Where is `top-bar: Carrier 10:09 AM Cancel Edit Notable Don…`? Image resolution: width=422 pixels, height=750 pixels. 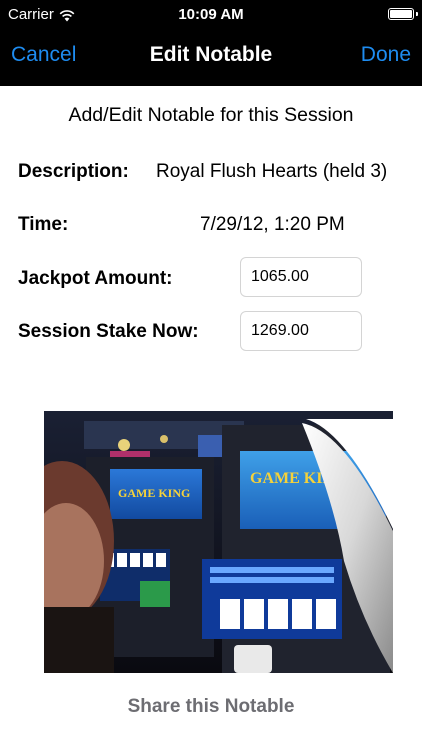 top-bar: Carrier 10:09 AM Cancel Edit Notable Don… is located at coordinates (211, 43).